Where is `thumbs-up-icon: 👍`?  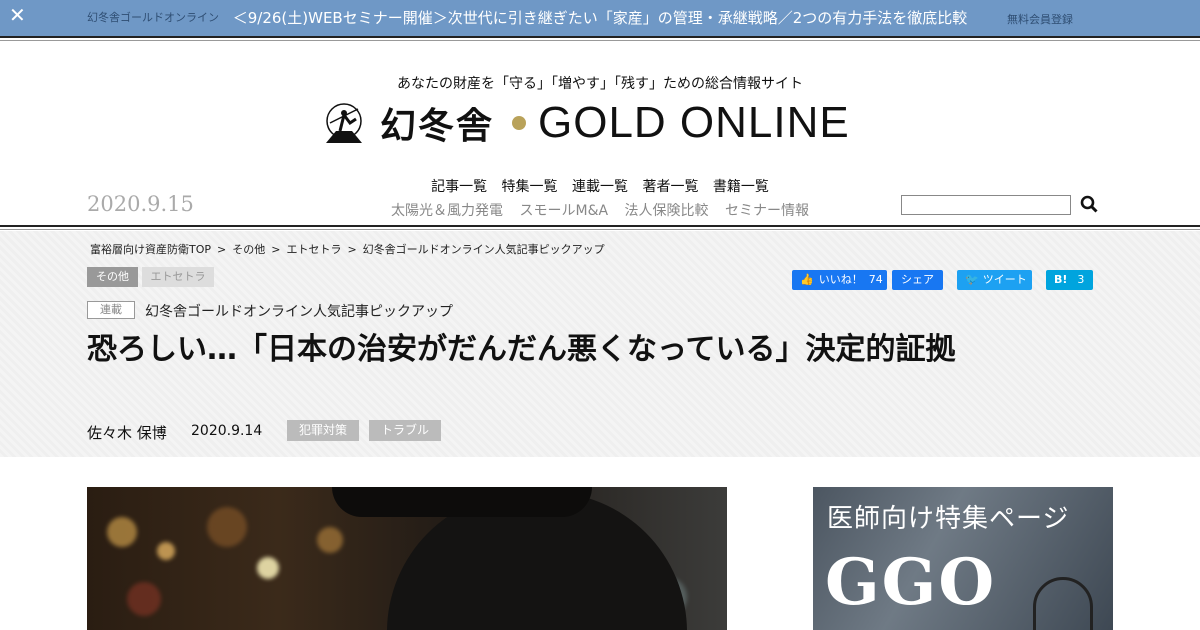
thumbs-up-icon: 👍 is located at coordinates (807, 279).